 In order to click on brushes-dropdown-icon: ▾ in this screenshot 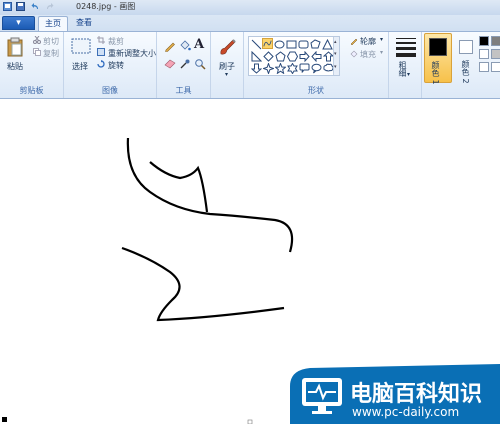, I will do `click(227, 74)`.